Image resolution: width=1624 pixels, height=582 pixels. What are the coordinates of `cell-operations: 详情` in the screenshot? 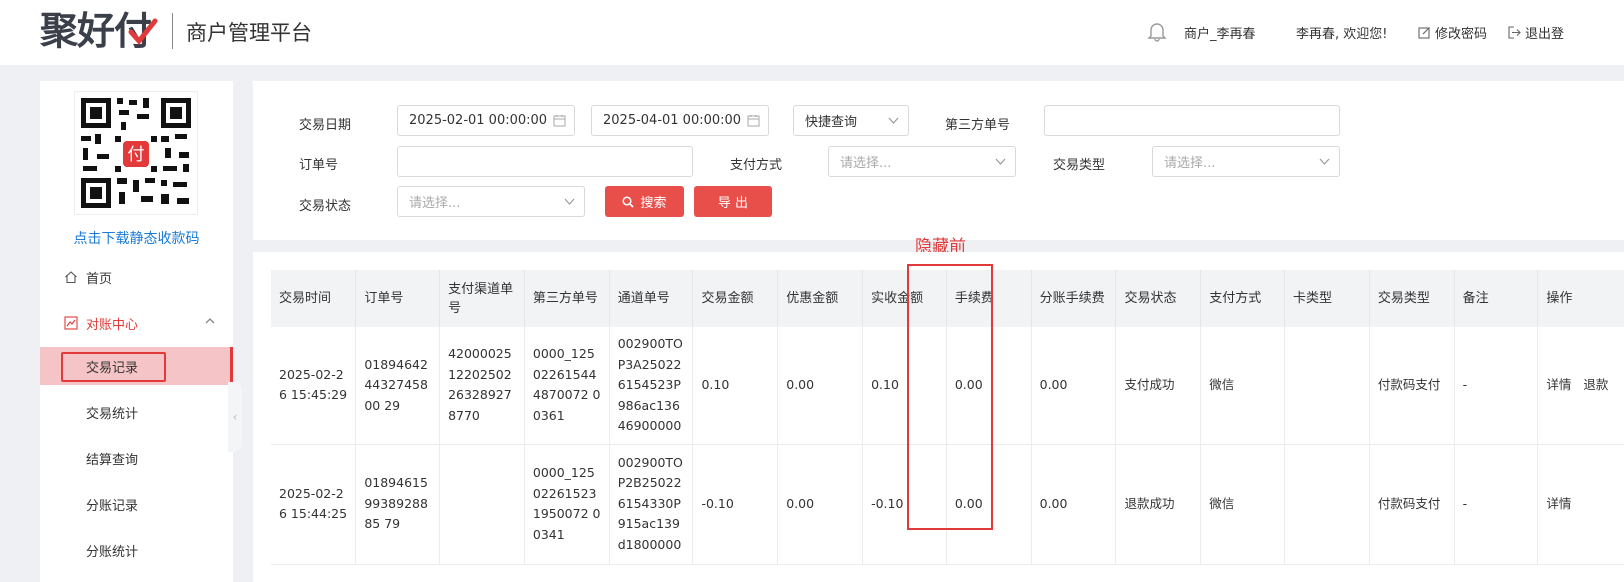 It's located at (1580, 504).